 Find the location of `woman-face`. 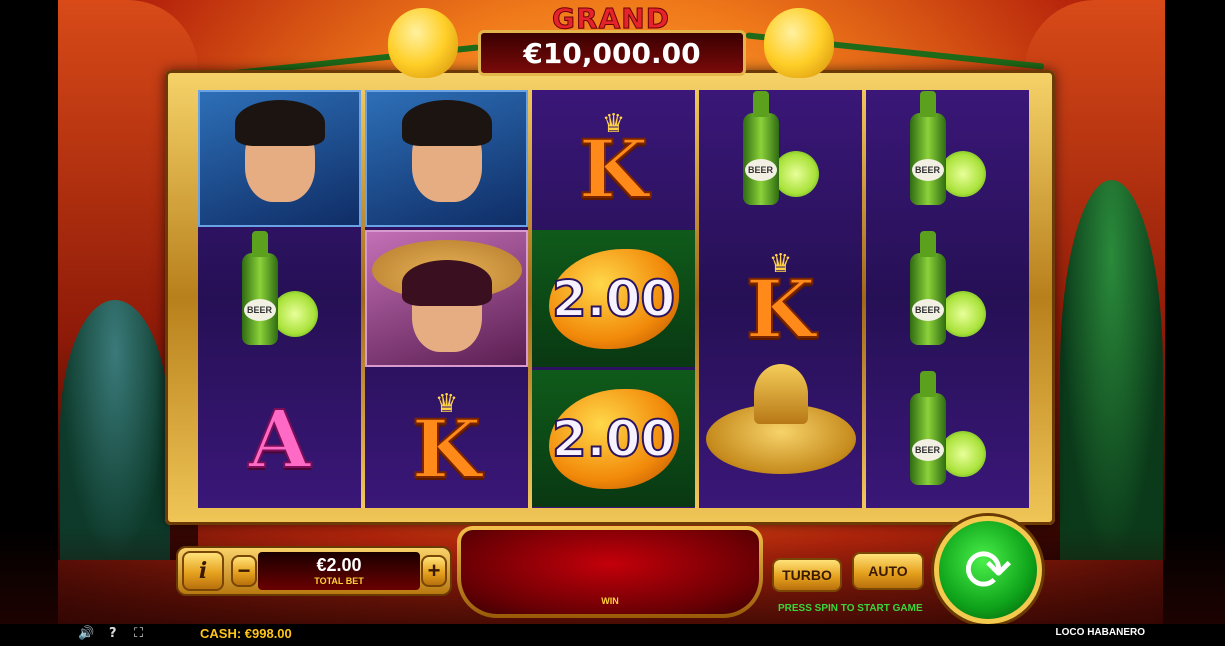

woman-face is located at coordinates (446, 305).